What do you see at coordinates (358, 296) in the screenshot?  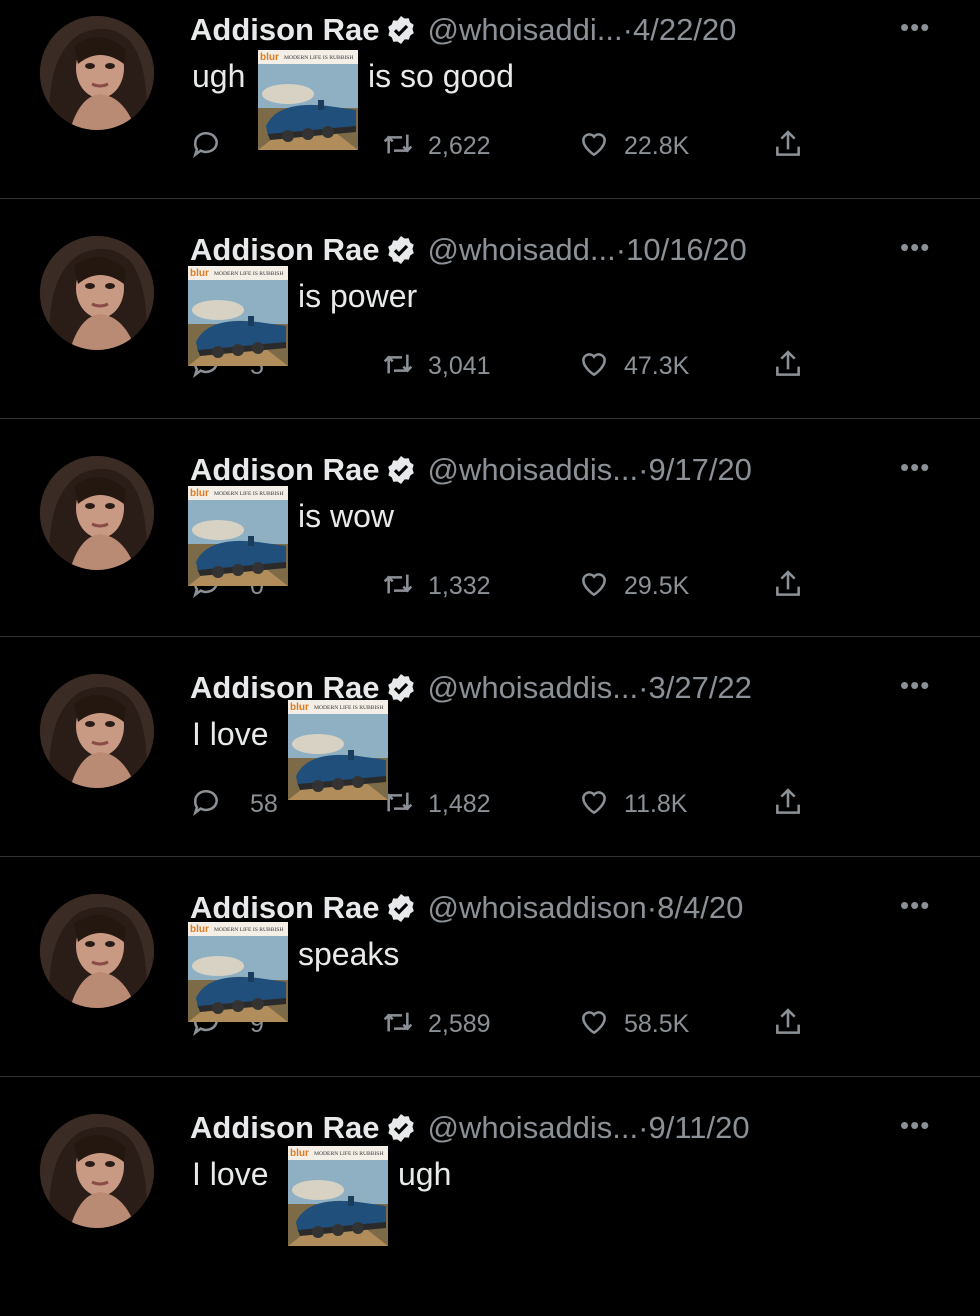 I see `tweet-text-after: is power` at bounding box center [358, 296].